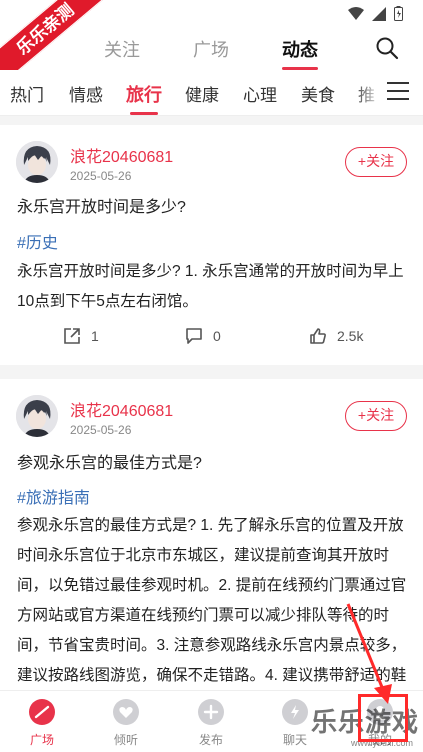 This screenshot has height=752, width=423. I want to click on nav-plaza: 广场, so click(42, 723).